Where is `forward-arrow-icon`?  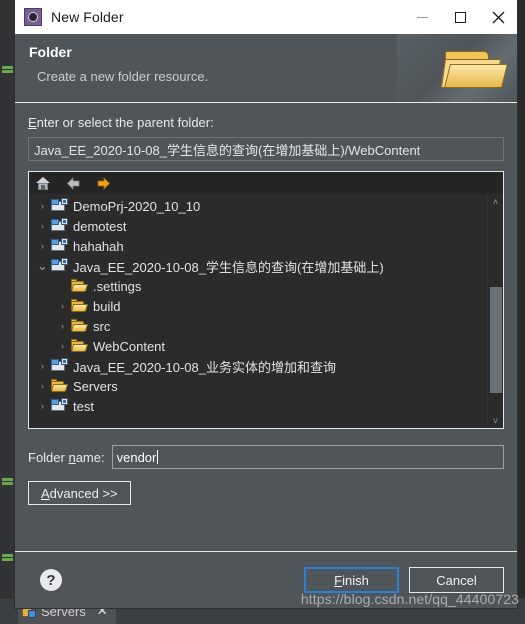 forward-arrow-icon is located at coordinates (103, 183).